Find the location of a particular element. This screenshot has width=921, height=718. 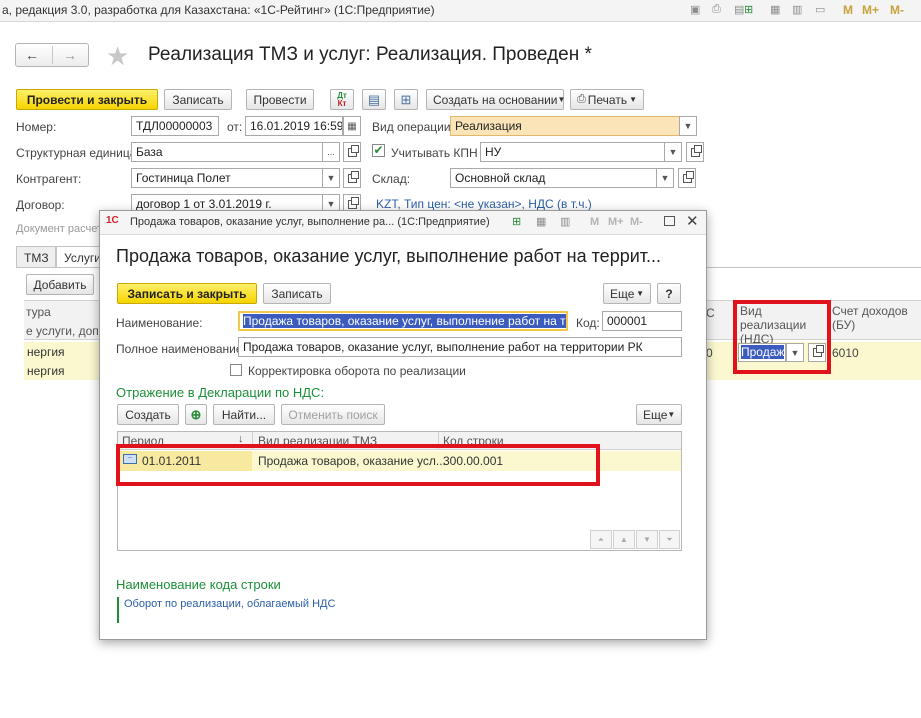

section-more-button: Еще ▼ is located at coordinates (659, 414).